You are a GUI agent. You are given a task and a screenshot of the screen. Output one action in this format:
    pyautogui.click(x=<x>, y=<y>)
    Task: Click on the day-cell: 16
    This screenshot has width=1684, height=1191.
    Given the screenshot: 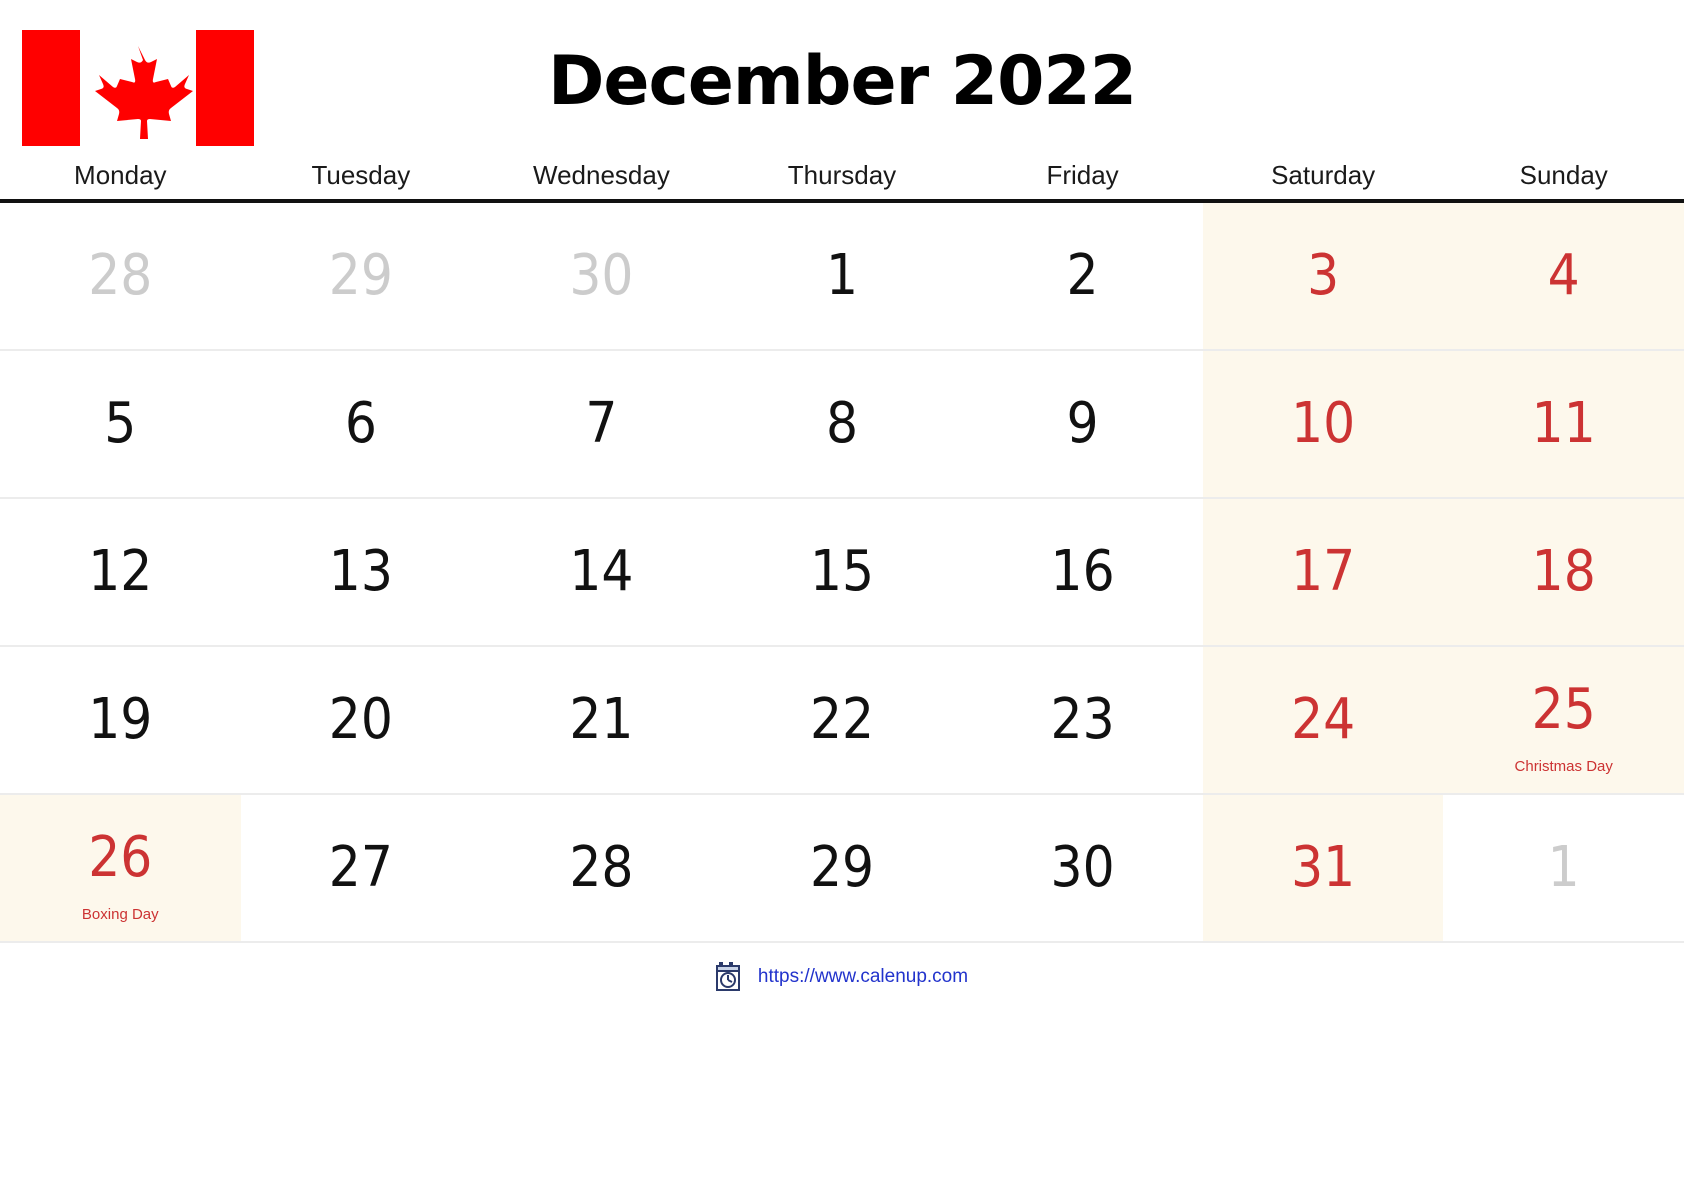 What is the action you would take?
    pyautogui.click(x=1082, y=573)
    